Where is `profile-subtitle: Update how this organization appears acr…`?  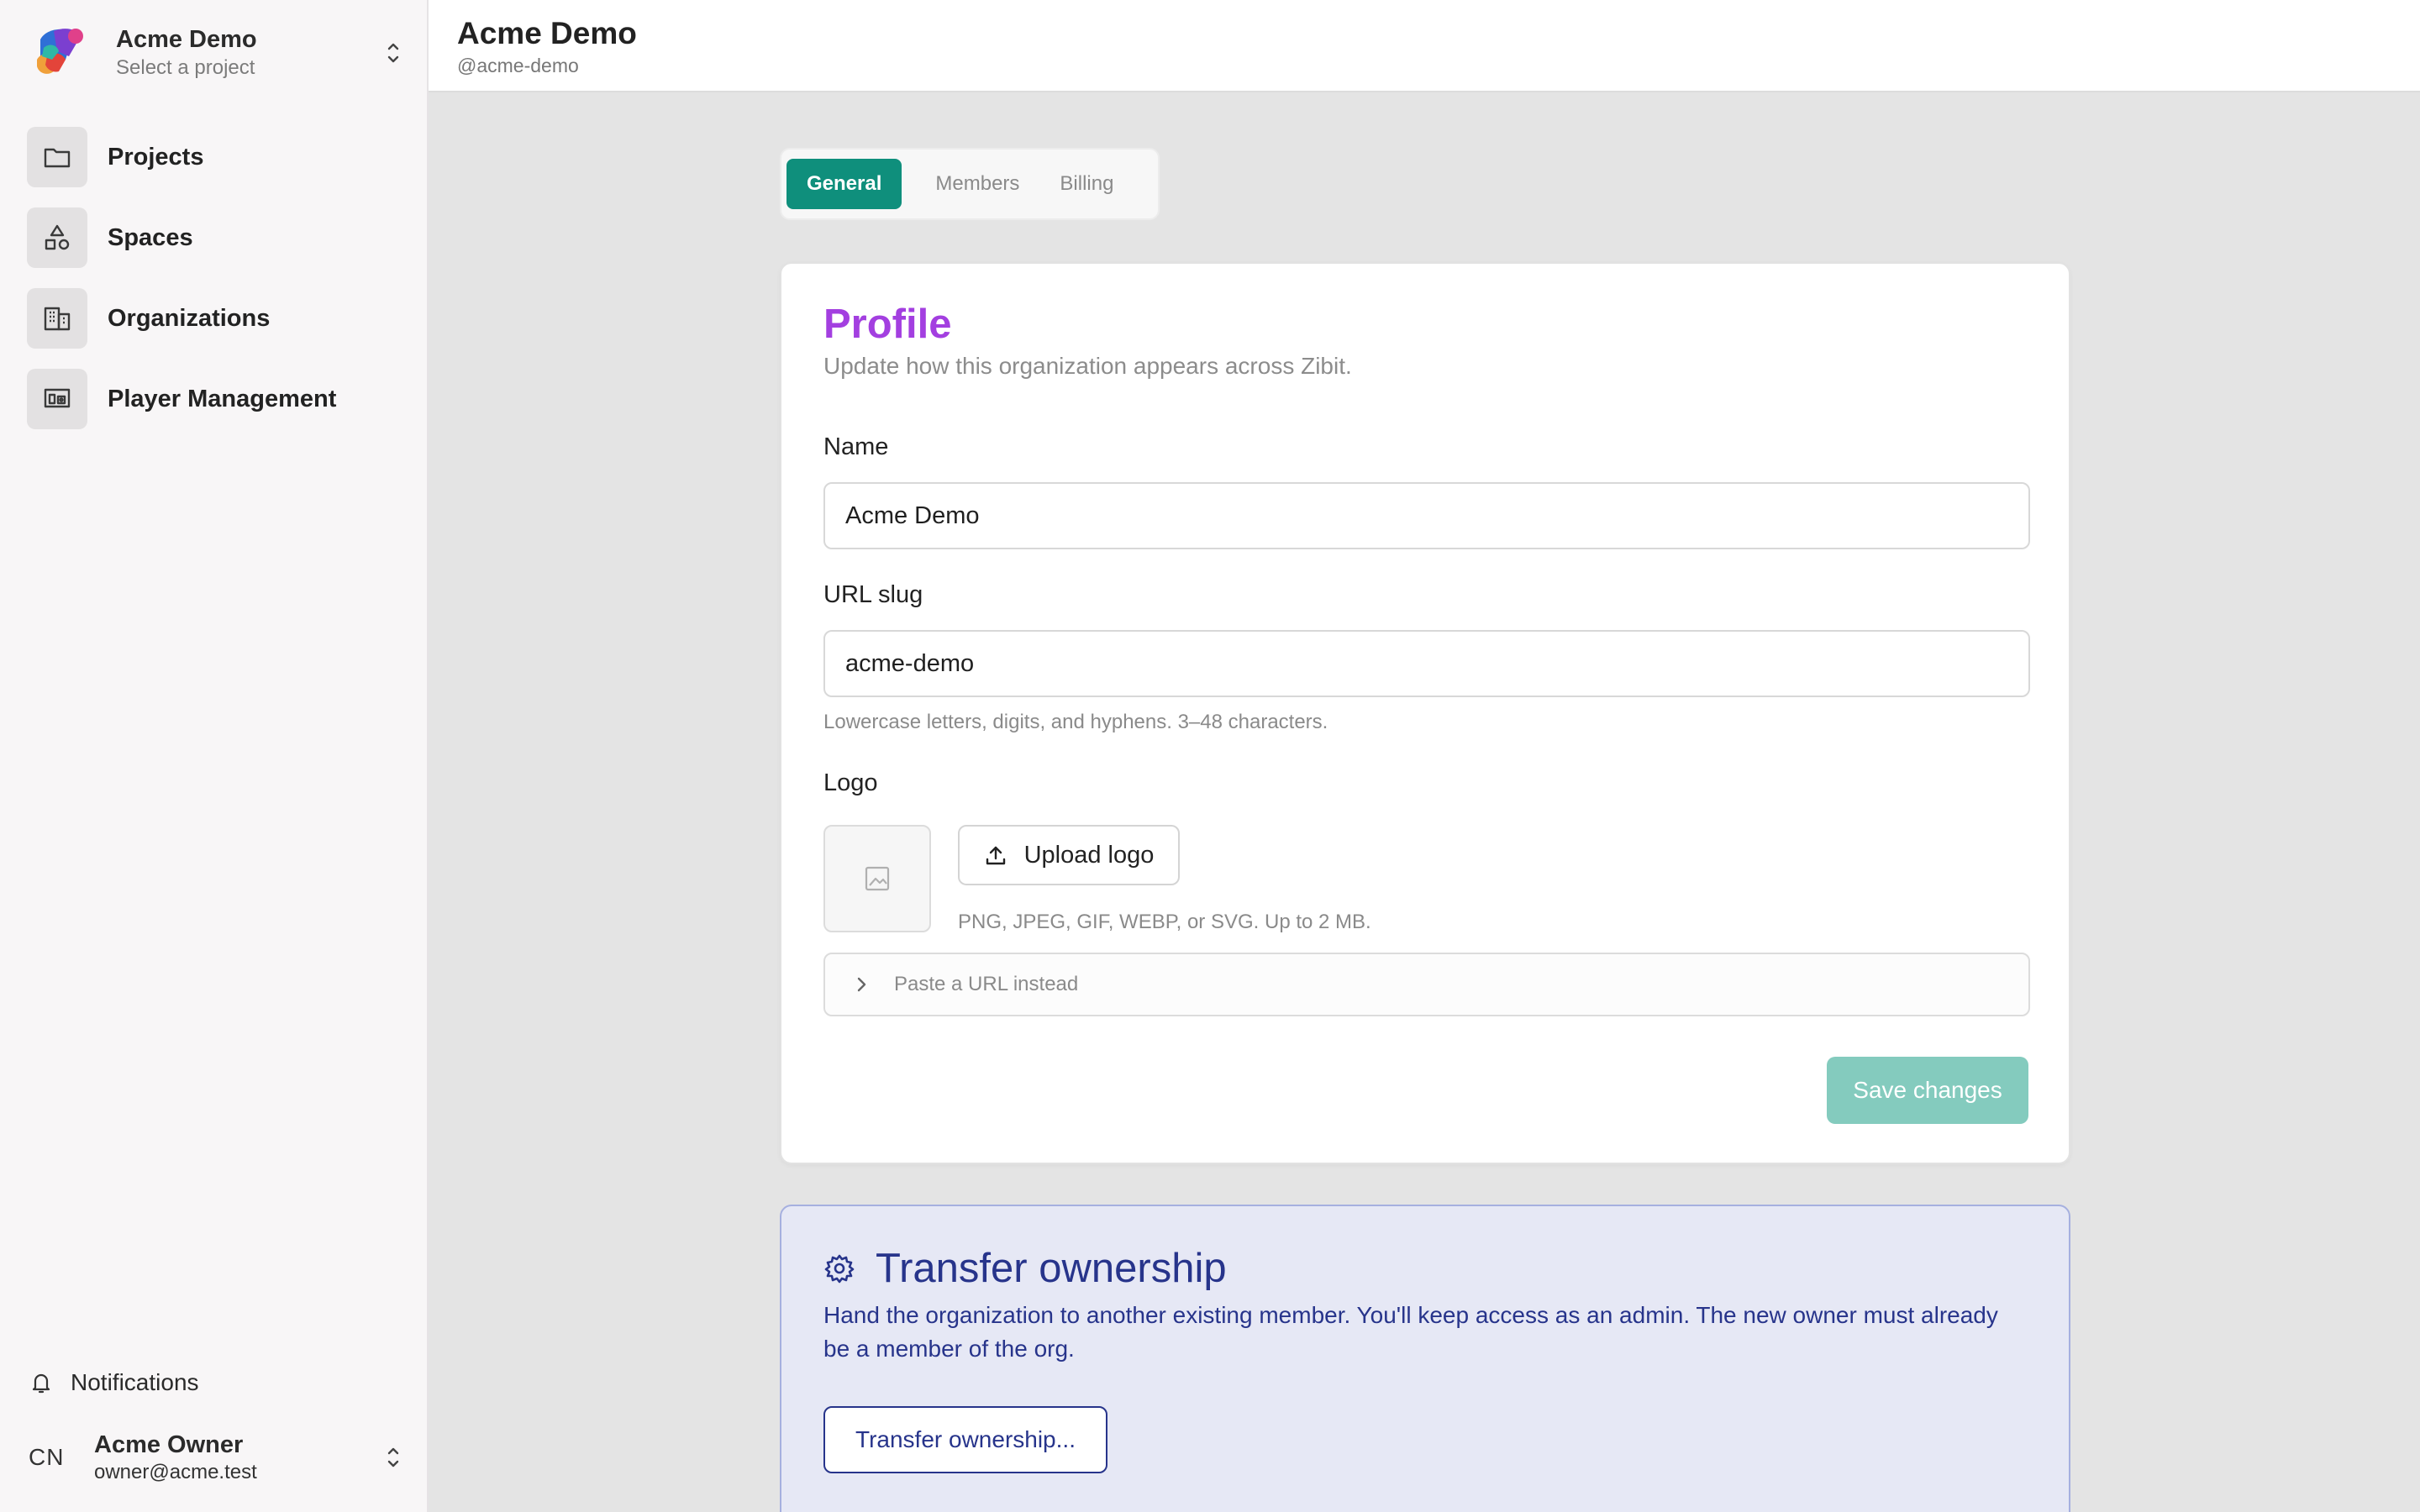
profile-subtitle: Update how this organization appears acr… is located at coordinates (1087, 366).